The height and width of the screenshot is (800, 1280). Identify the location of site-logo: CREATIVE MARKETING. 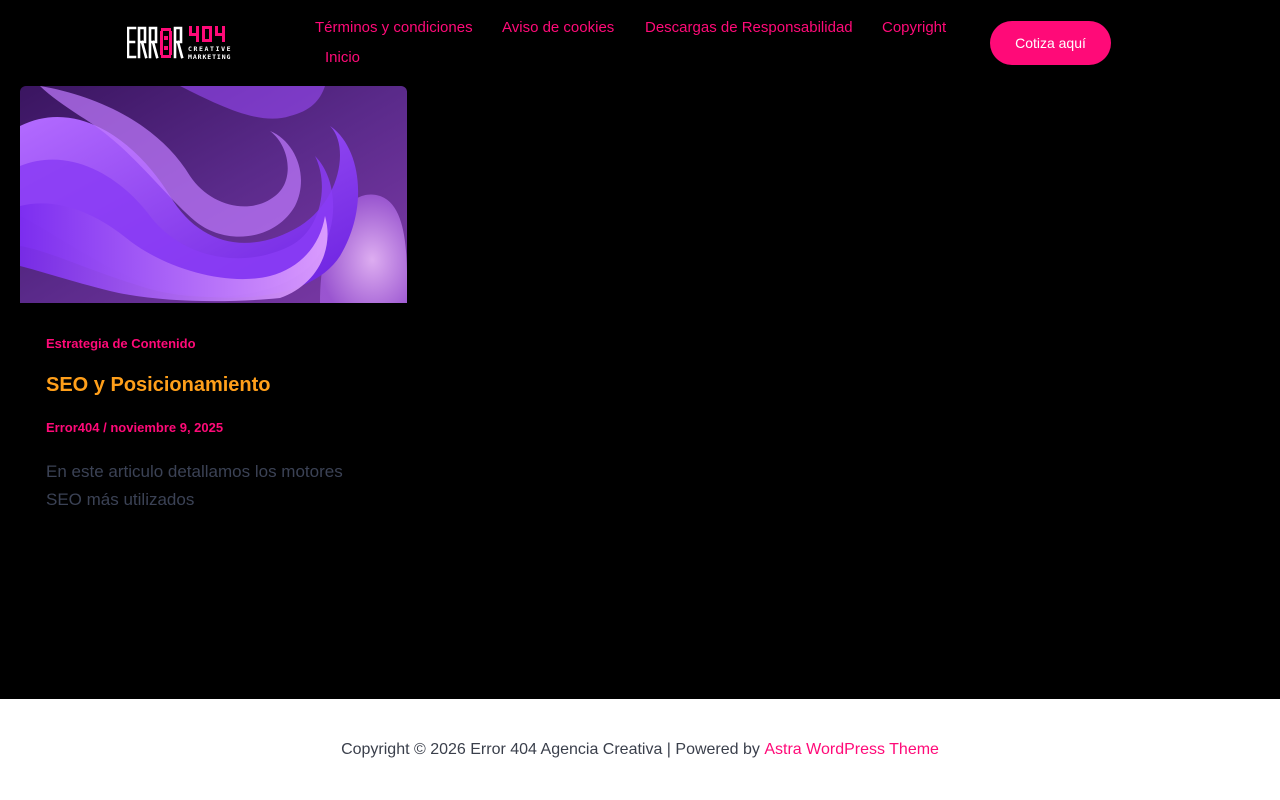
(181, 43).